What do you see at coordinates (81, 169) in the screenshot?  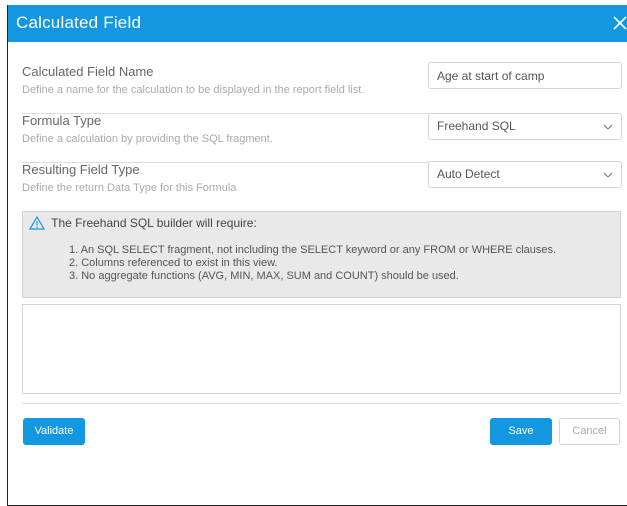 I see `result-type-label: Resulting Field Type` at bounding box center [81, 169].